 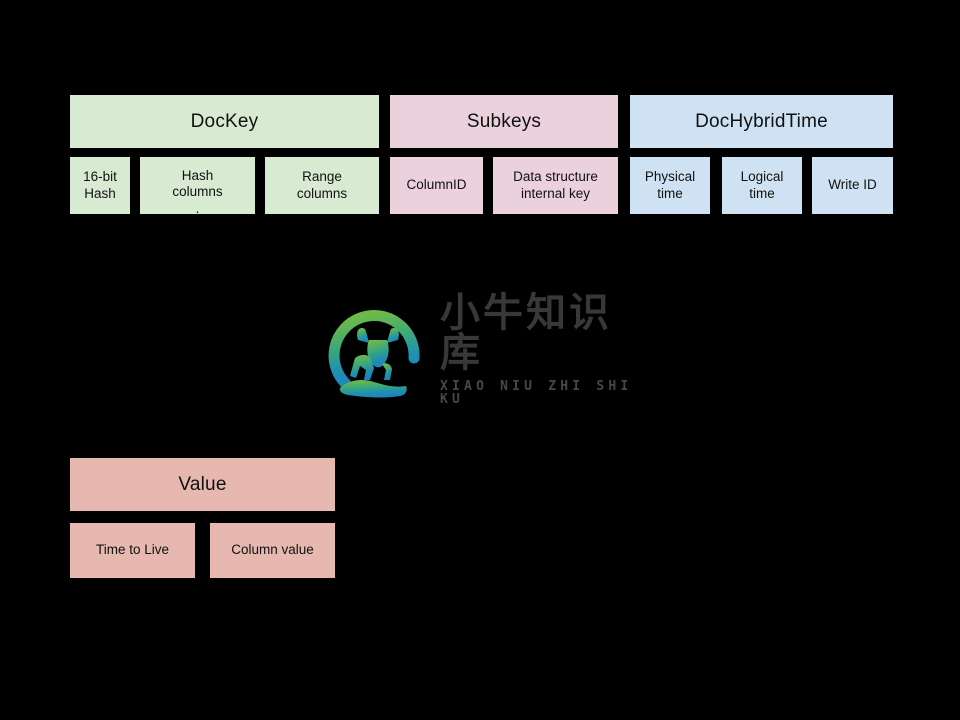 I want to click on group-header-dochybridtime: DocHybridTime, so click(x=761, y=121).